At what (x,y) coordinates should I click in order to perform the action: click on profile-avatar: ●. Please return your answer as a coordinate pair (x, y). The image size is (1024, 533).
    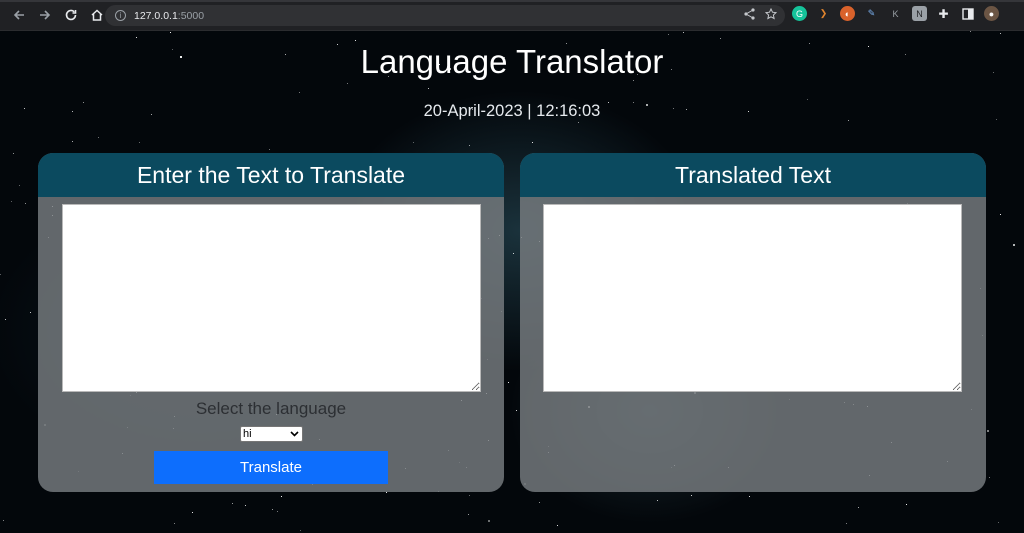
    Looking at the image, I should click on (991, 13).